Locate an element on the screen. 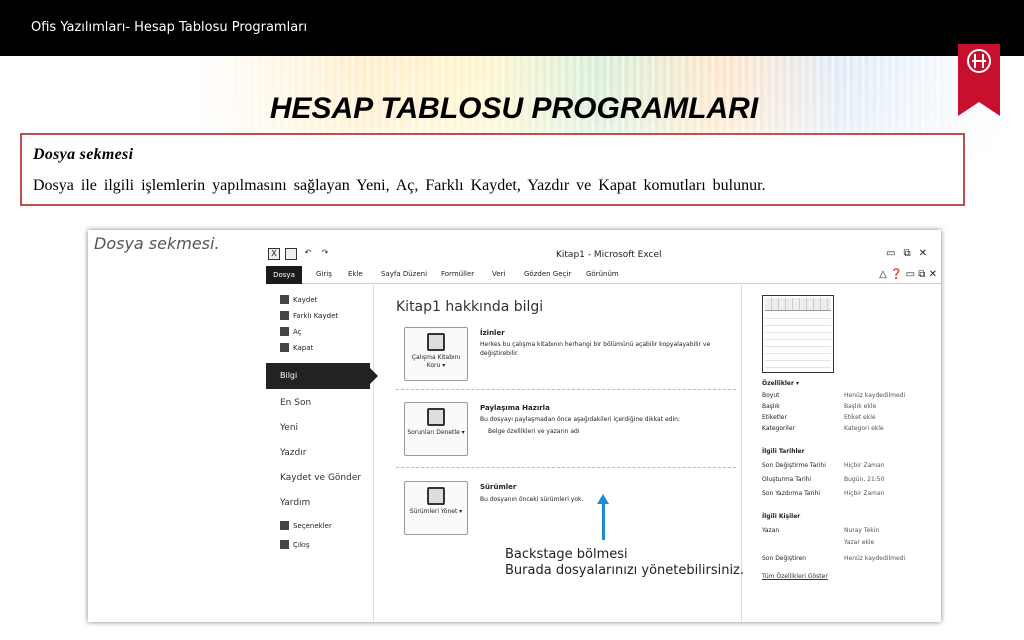 This screenshot has width=1024, height=640. annotation-line-1: Backstage bölmesi is located at coordinates (566, 554).